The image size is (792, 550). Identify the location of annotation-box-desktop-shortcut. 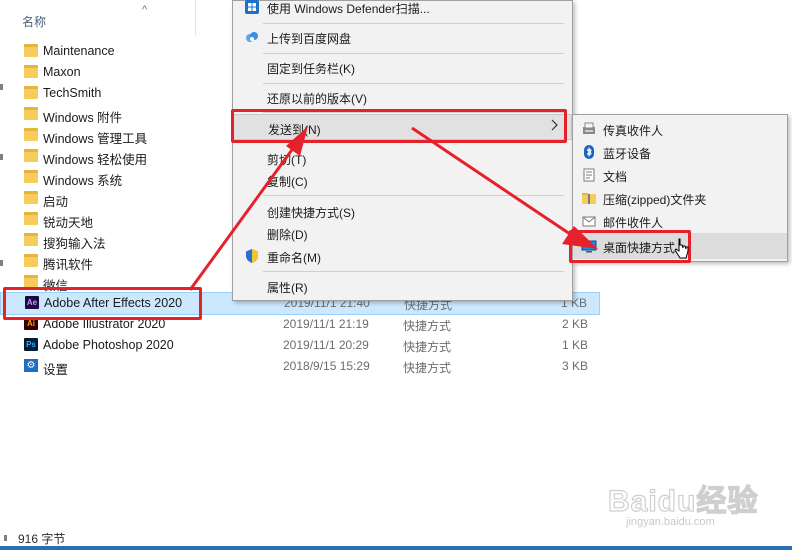
(630, 246).